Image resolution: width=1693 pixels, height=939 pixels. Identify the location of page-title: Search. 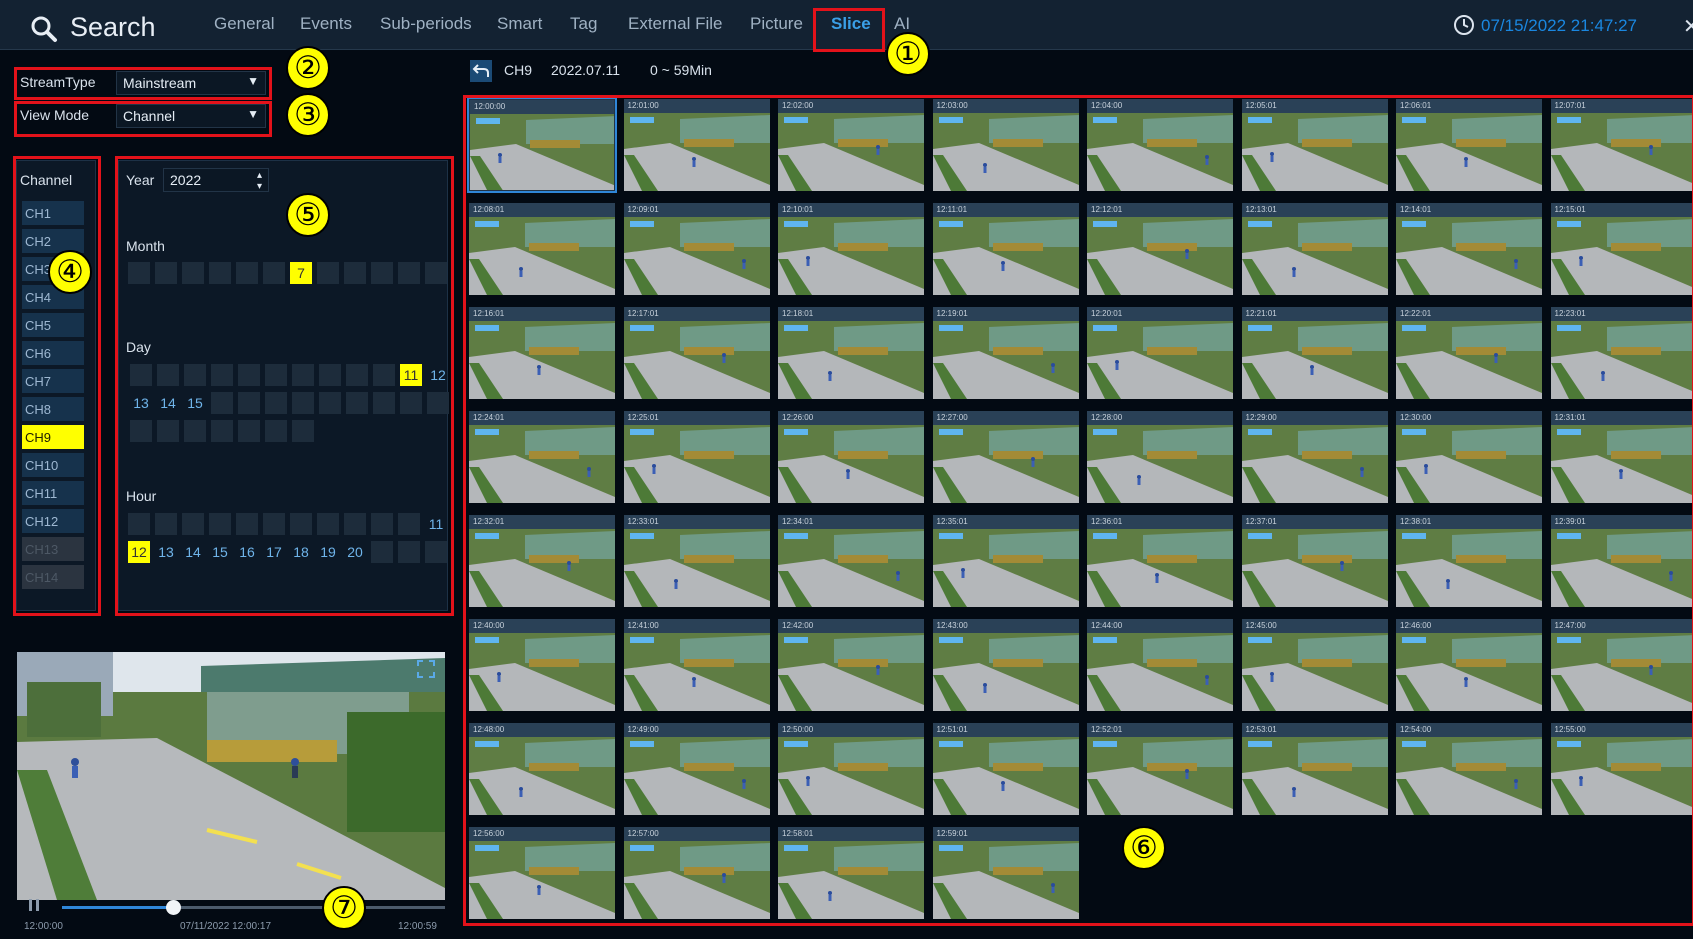
(113, 27).